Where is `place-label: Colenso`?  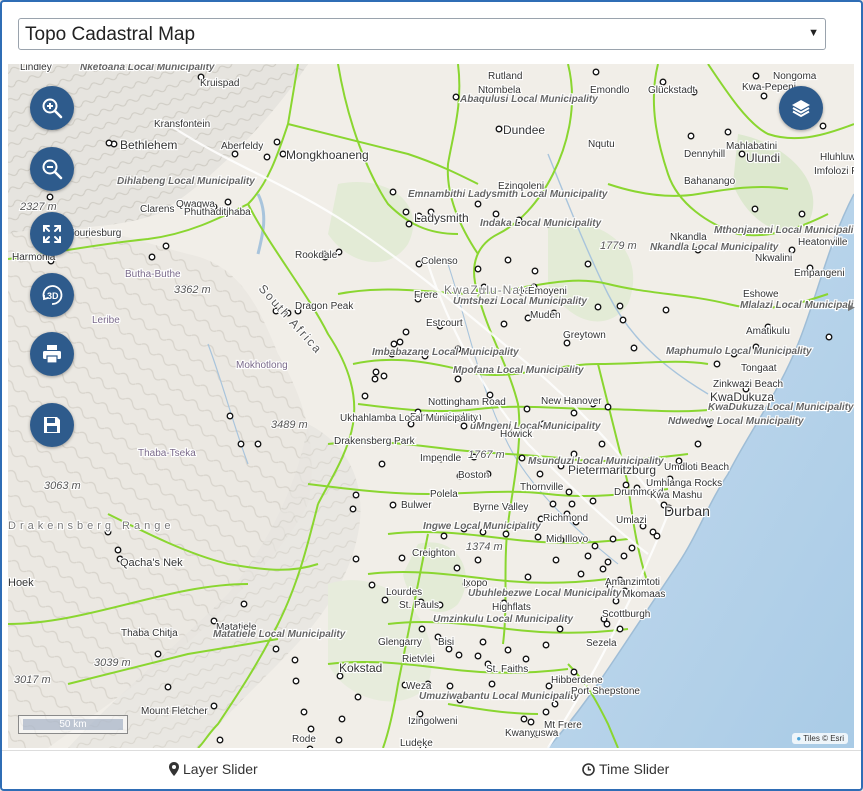 place-label: Colenso is located at coordinates (439, 261).